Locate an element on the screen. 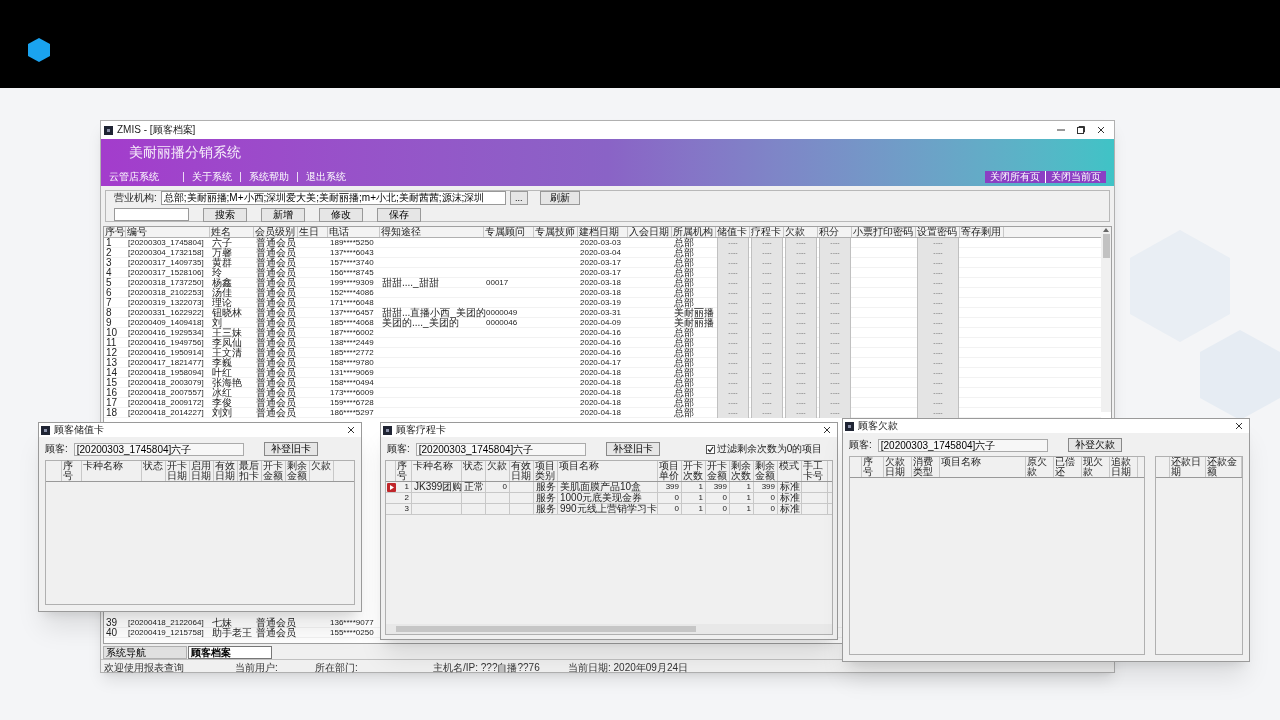  menu-item: 云管店系统 is located at coordinates (146, 177).